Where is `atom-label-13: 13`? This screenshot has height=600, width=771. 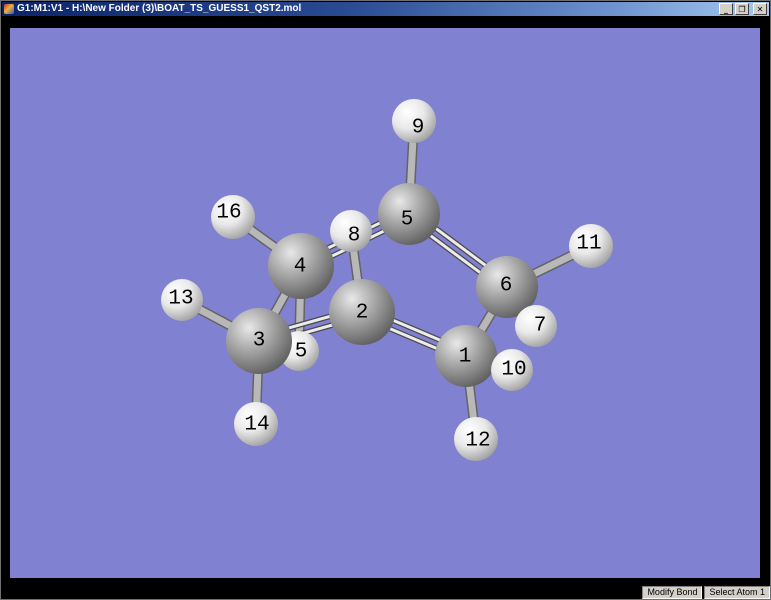
atom-label-13: 13 is located at coordinates (180, 299).